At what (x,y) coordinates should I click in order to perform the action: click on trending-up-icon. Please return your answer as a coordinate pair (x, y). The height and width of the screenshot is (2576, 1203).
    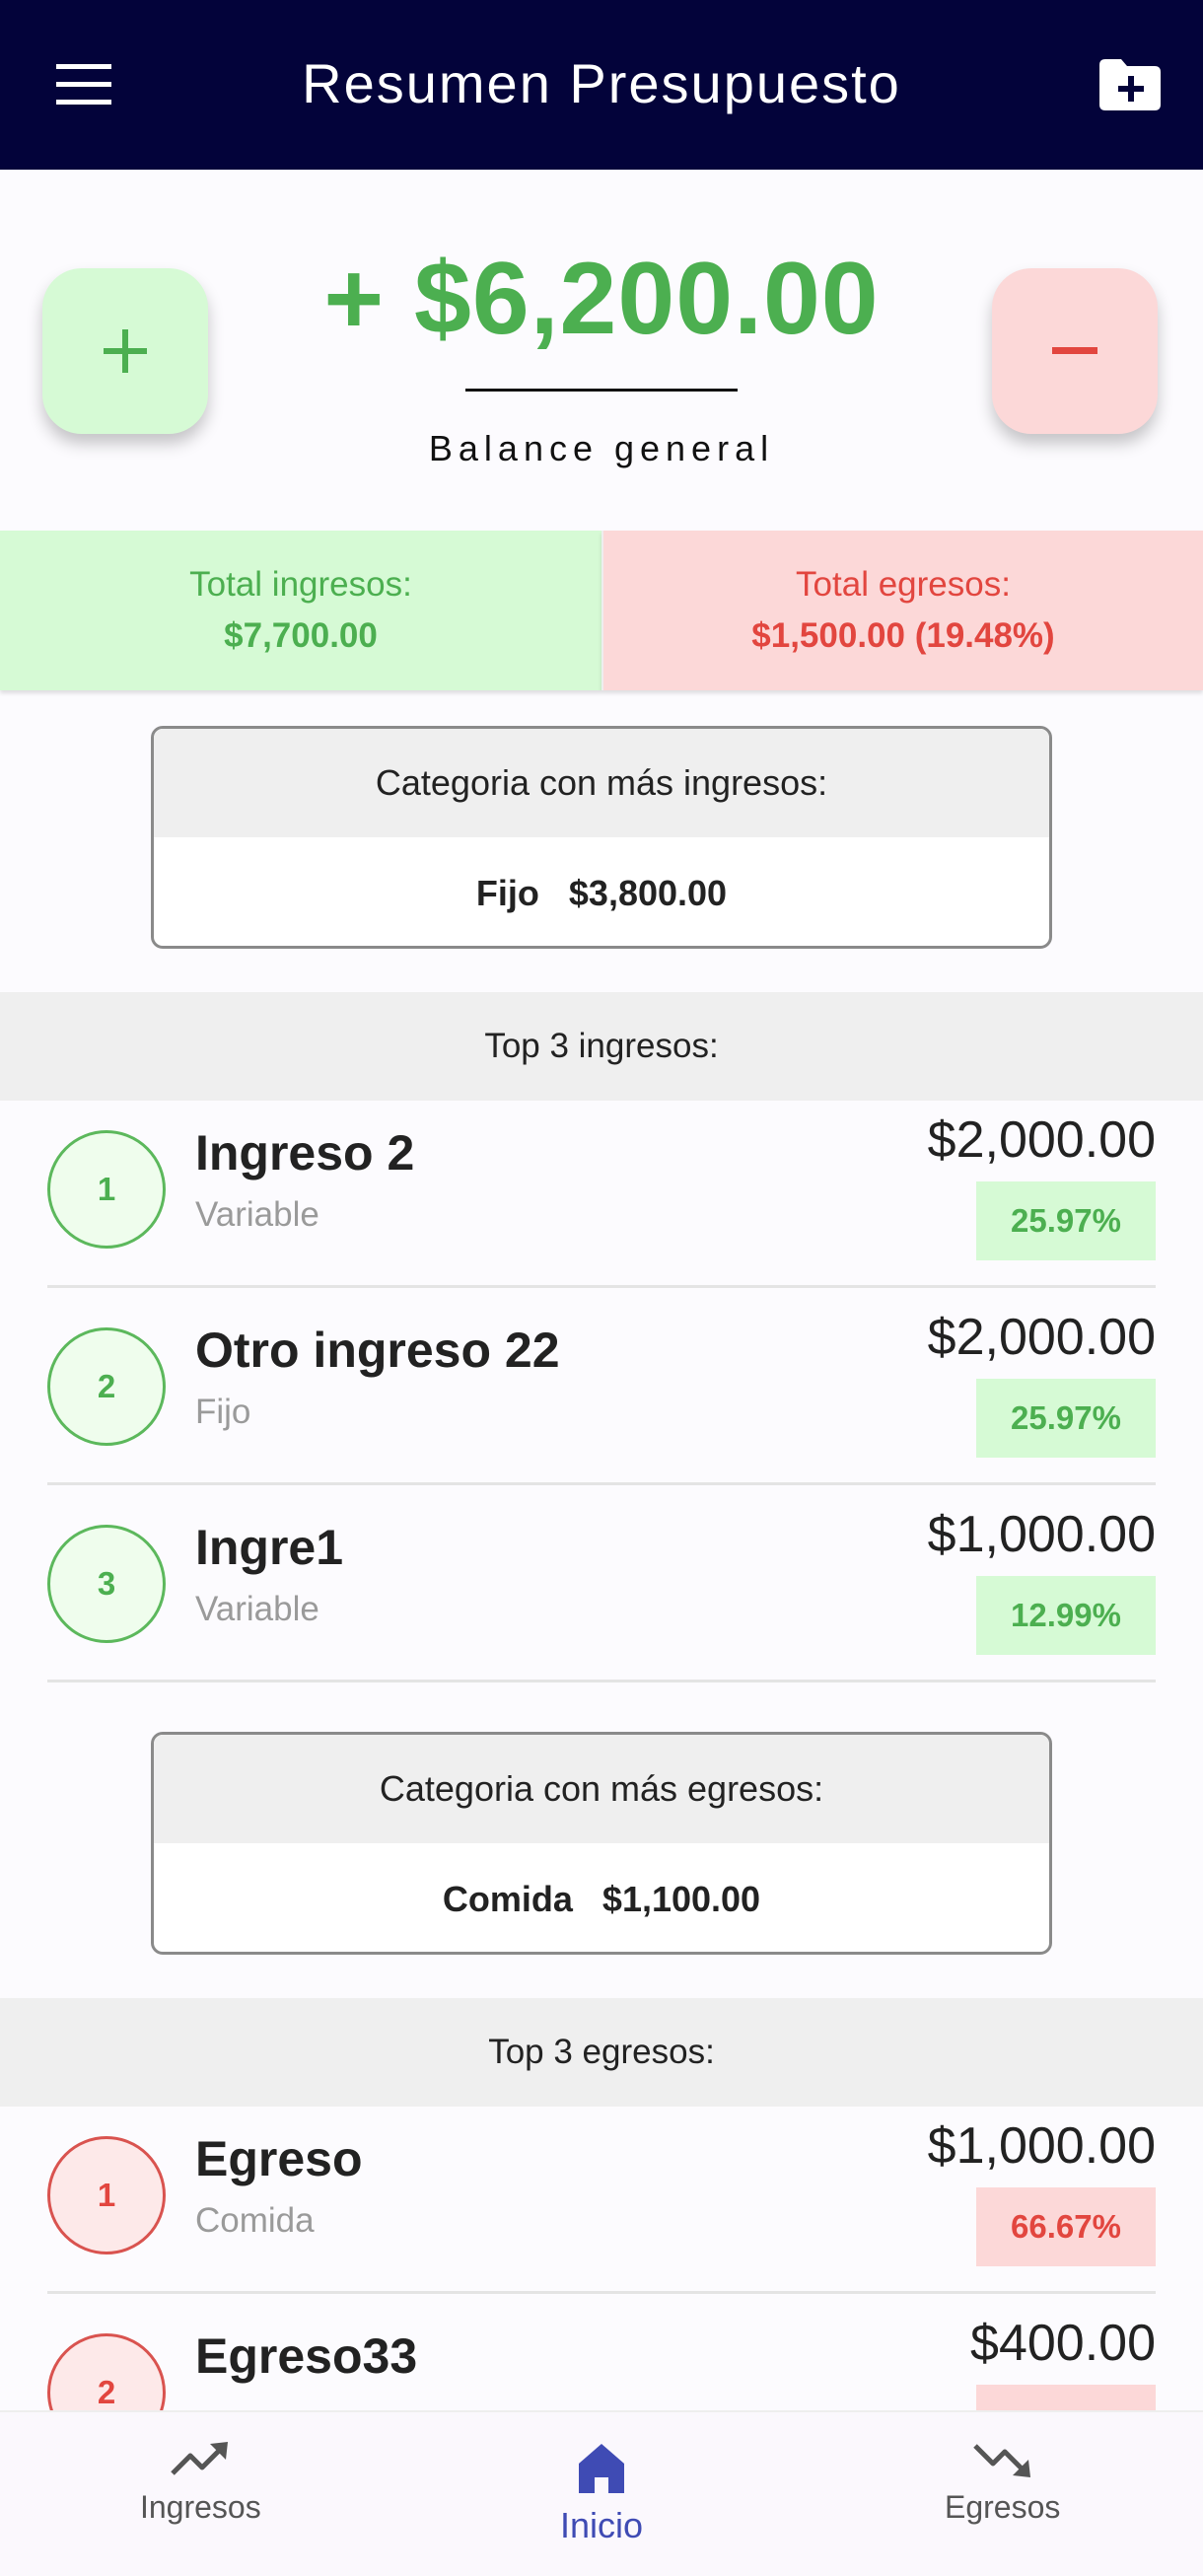
    Looking at the image, I should click on (200, 2459).